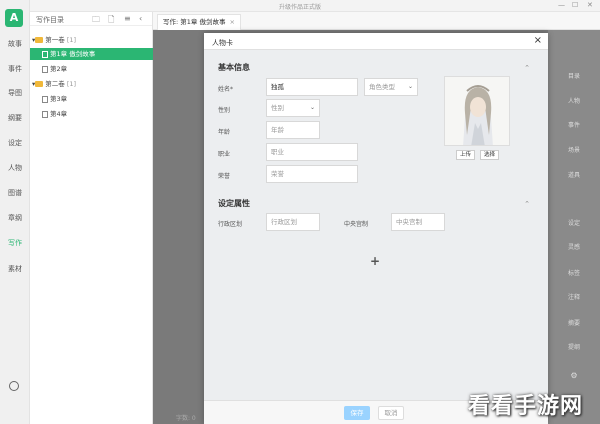  I want to click on role-type-select: 角色类型 ⌄, so click(391, 87).